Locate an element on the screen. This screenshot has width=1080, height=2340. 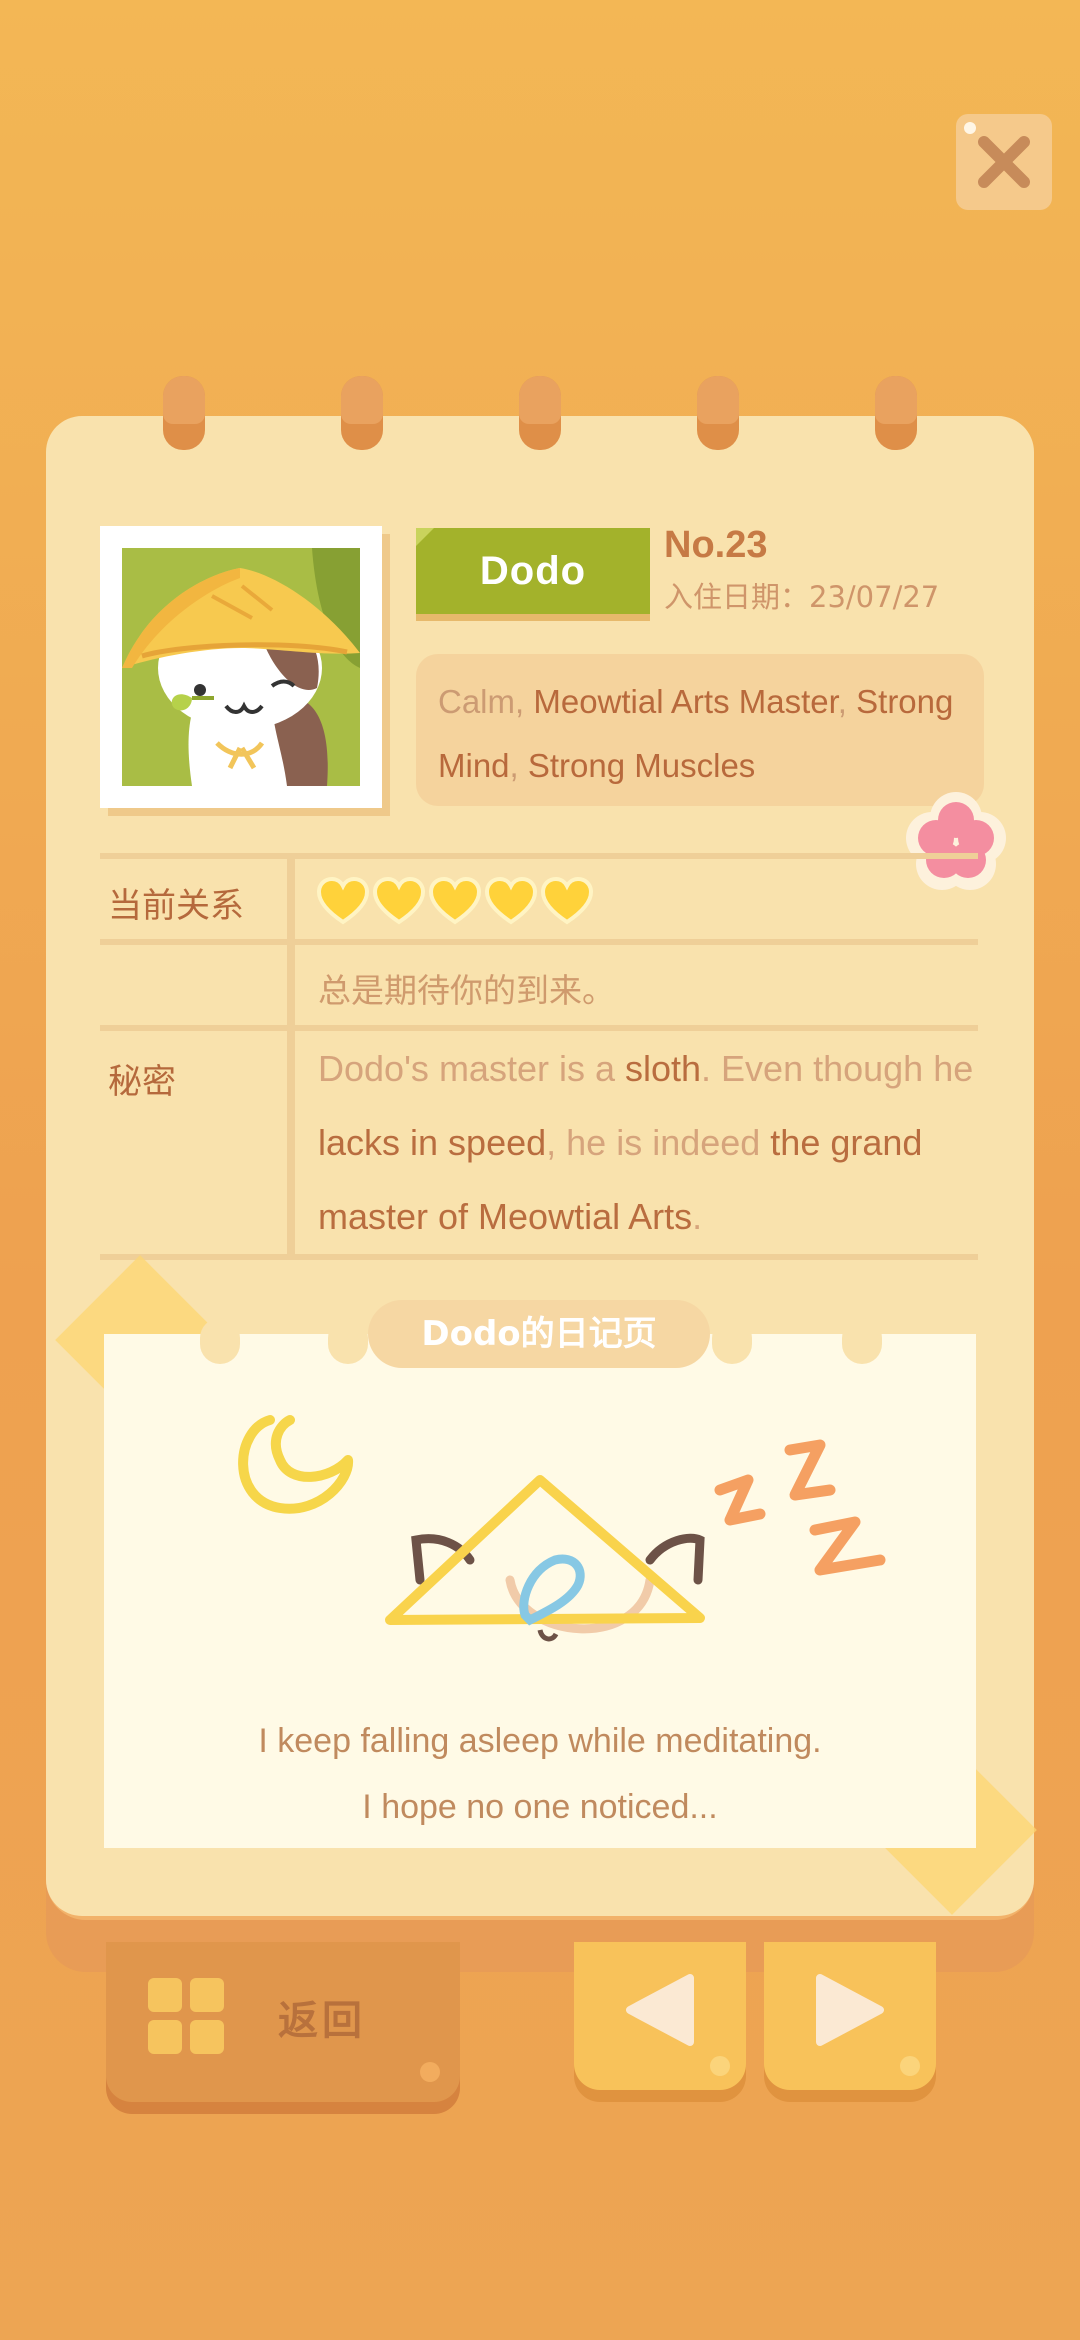
back-button-label: 返回 is located at coordinates (322, 2021).